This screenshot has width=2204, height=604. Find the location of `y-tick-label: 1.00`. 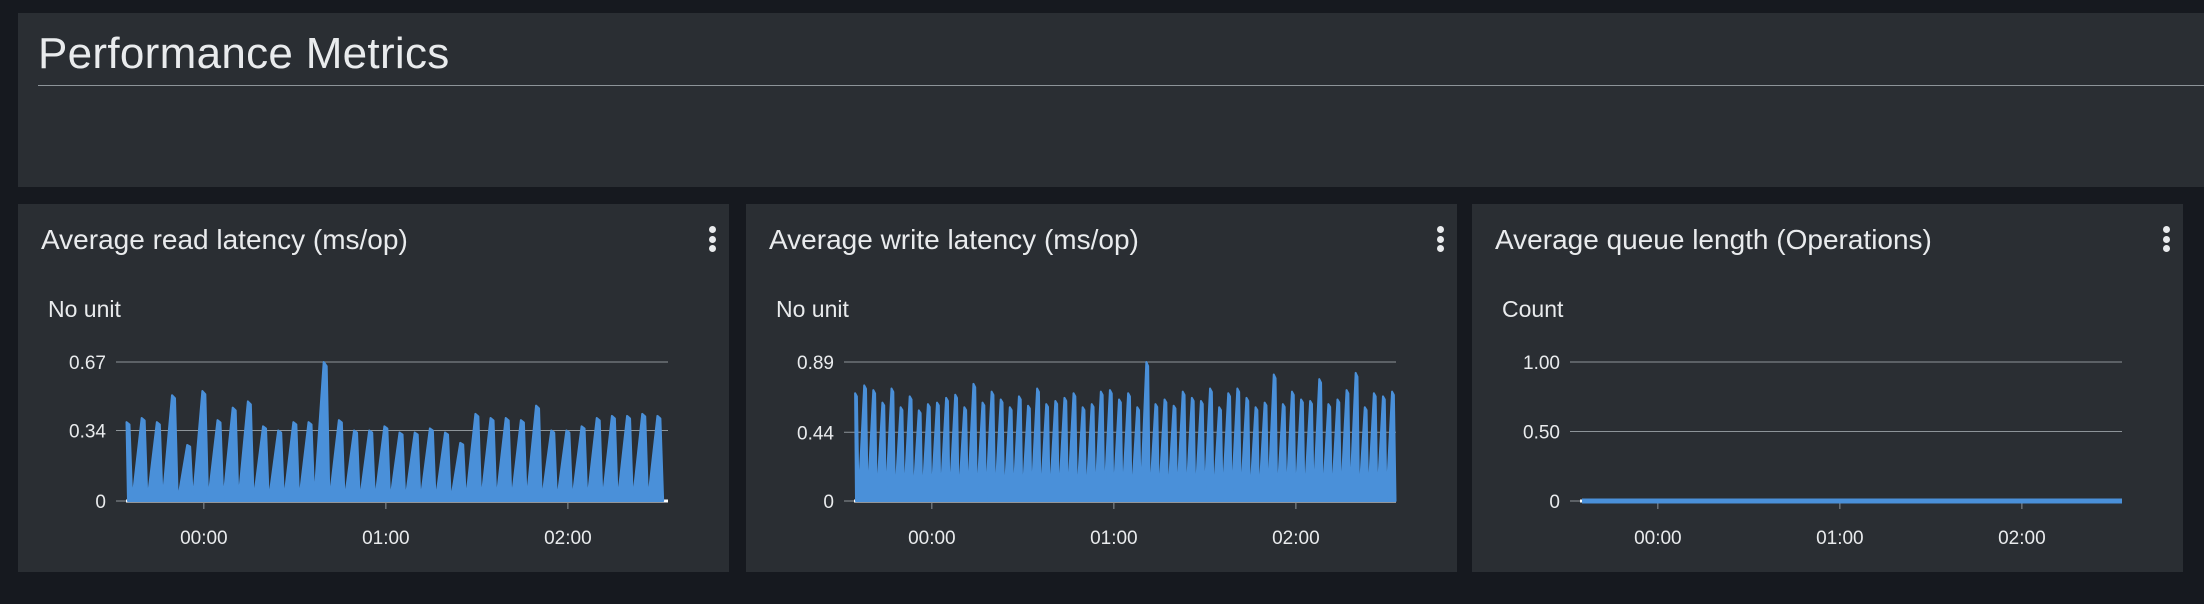

y-tick-label: 1.00 is located at coordinates (1541, 363).